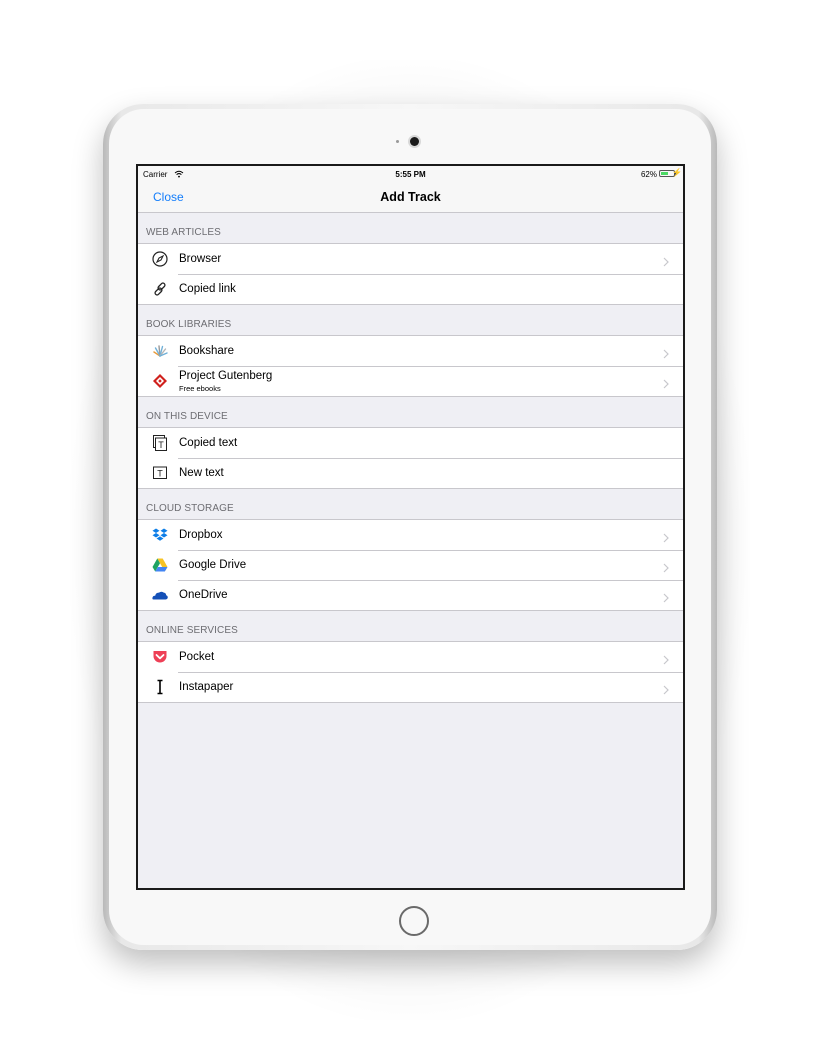 The width and height of the screenshot is (820, 1058). I want to click on new-text-icon: T, so click(160, 473).